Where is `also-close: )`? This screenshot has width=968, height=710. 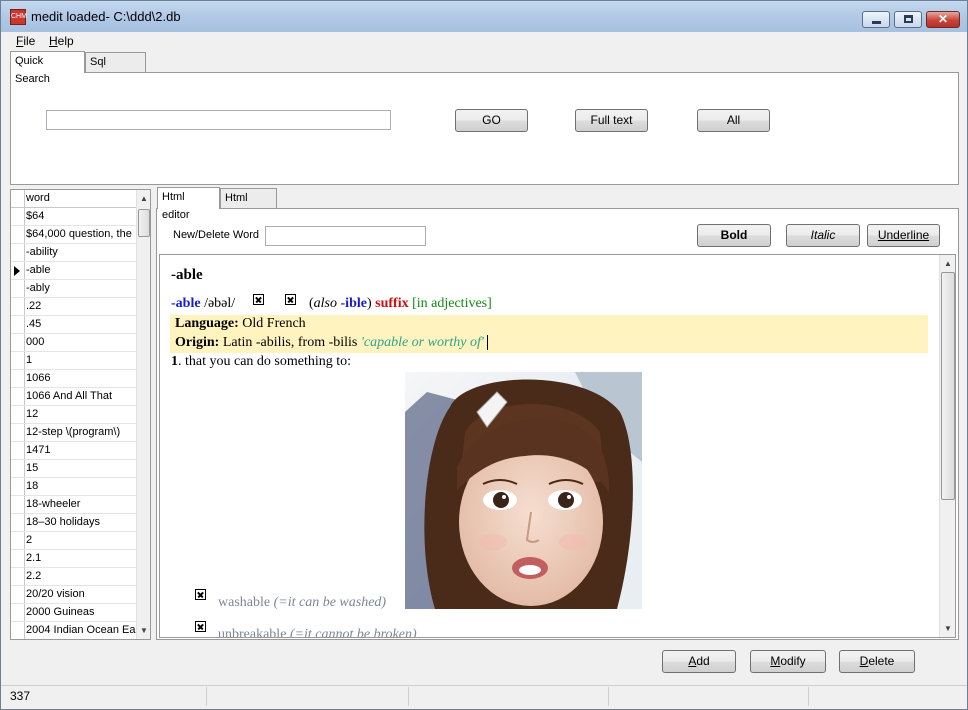 also-close: ) is located at coordinates (369, 303).